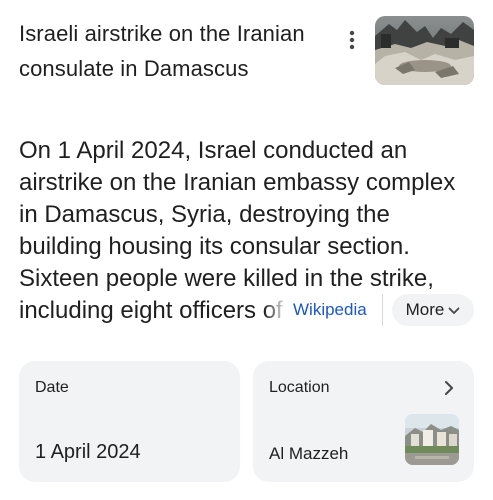 The height and width of the screenshot is (500, 493). Describe the element at coordinates (424, 50) in the screenshot. I see `airstrike-photo` at that location.